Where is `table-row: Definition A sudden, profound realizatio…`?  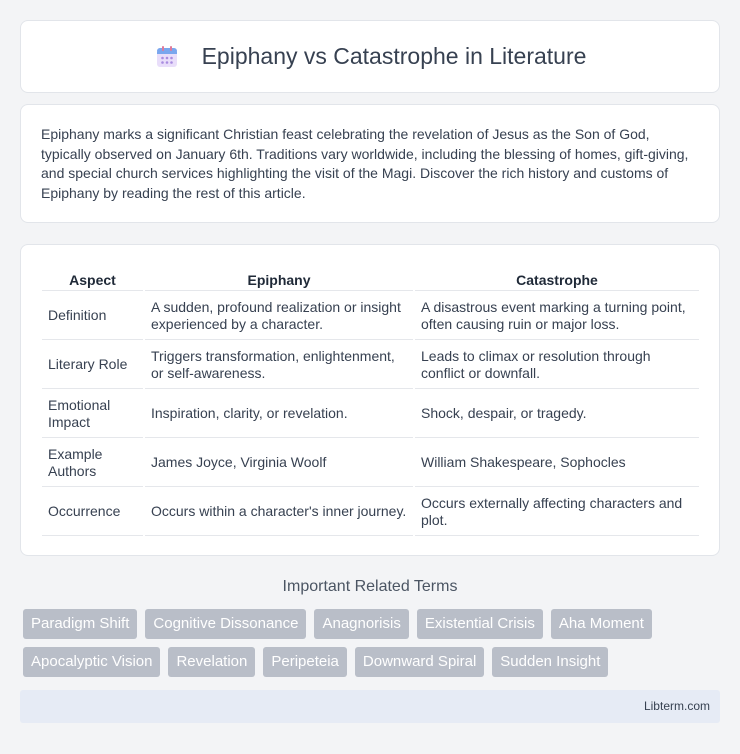 table-row: Definition A sudden, profound realizatio… is located at coordinates (370, 316).